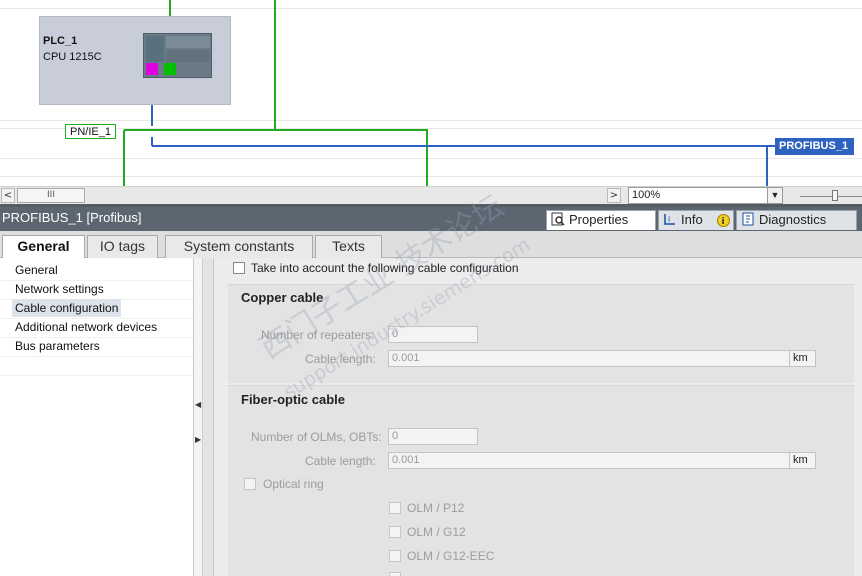 Image resolution: width=862 pixels, height=576 pixels. Describe the element at coordinates (803, 460) in the screenshot. I see `fiber-length-unit: km` at that location.